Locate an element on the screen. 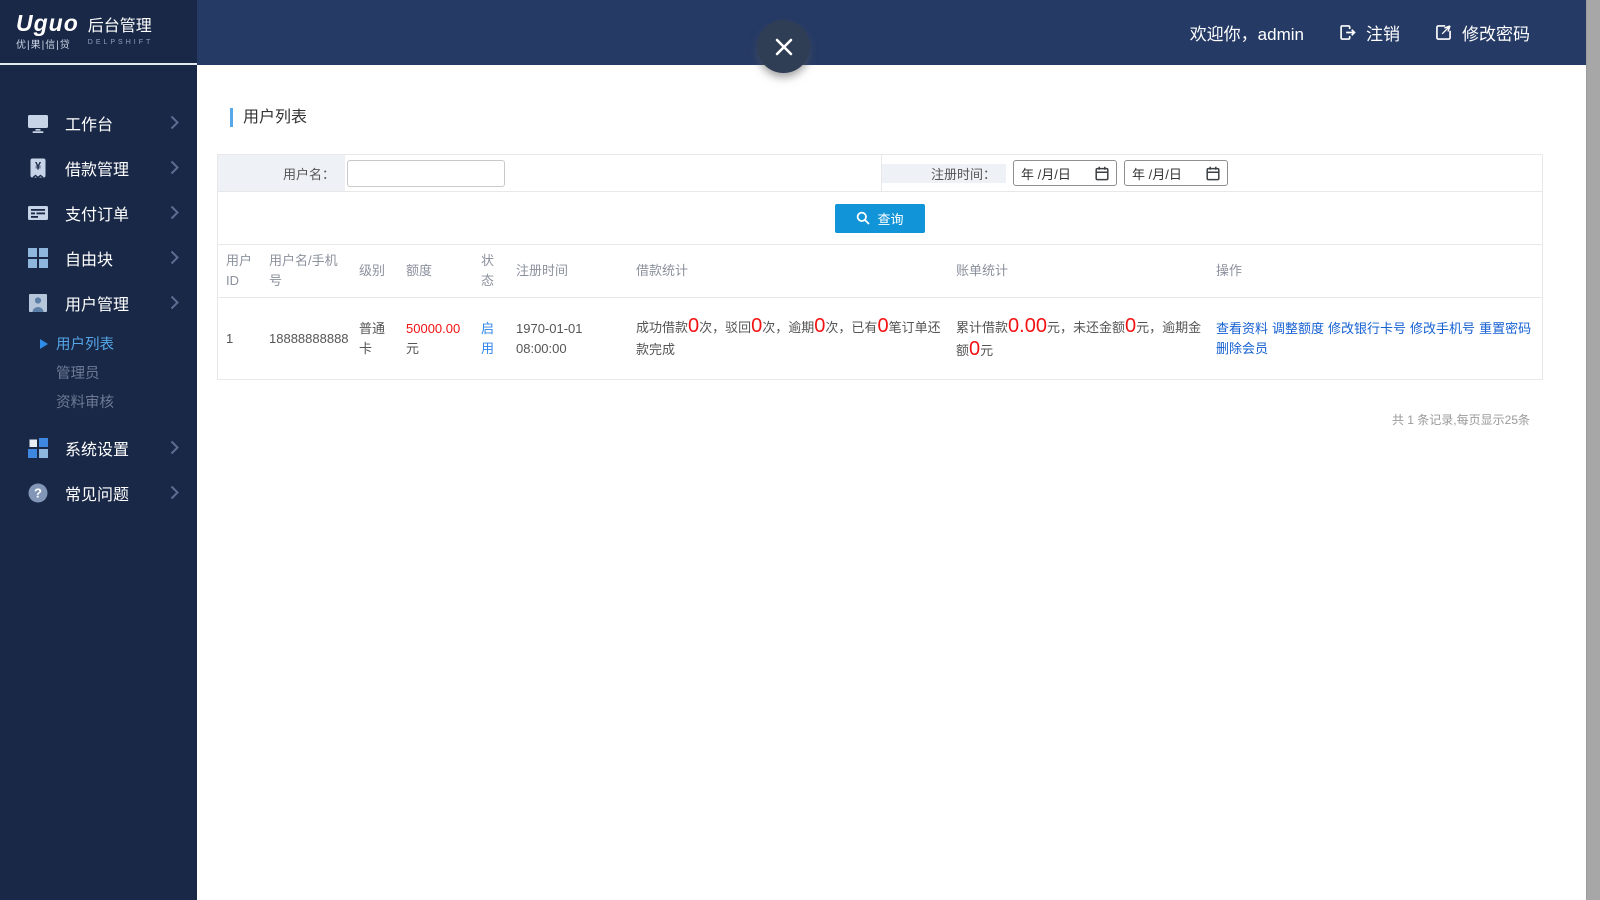  sidebar-item-label: 工作台 is located at coordinates (89, 125).